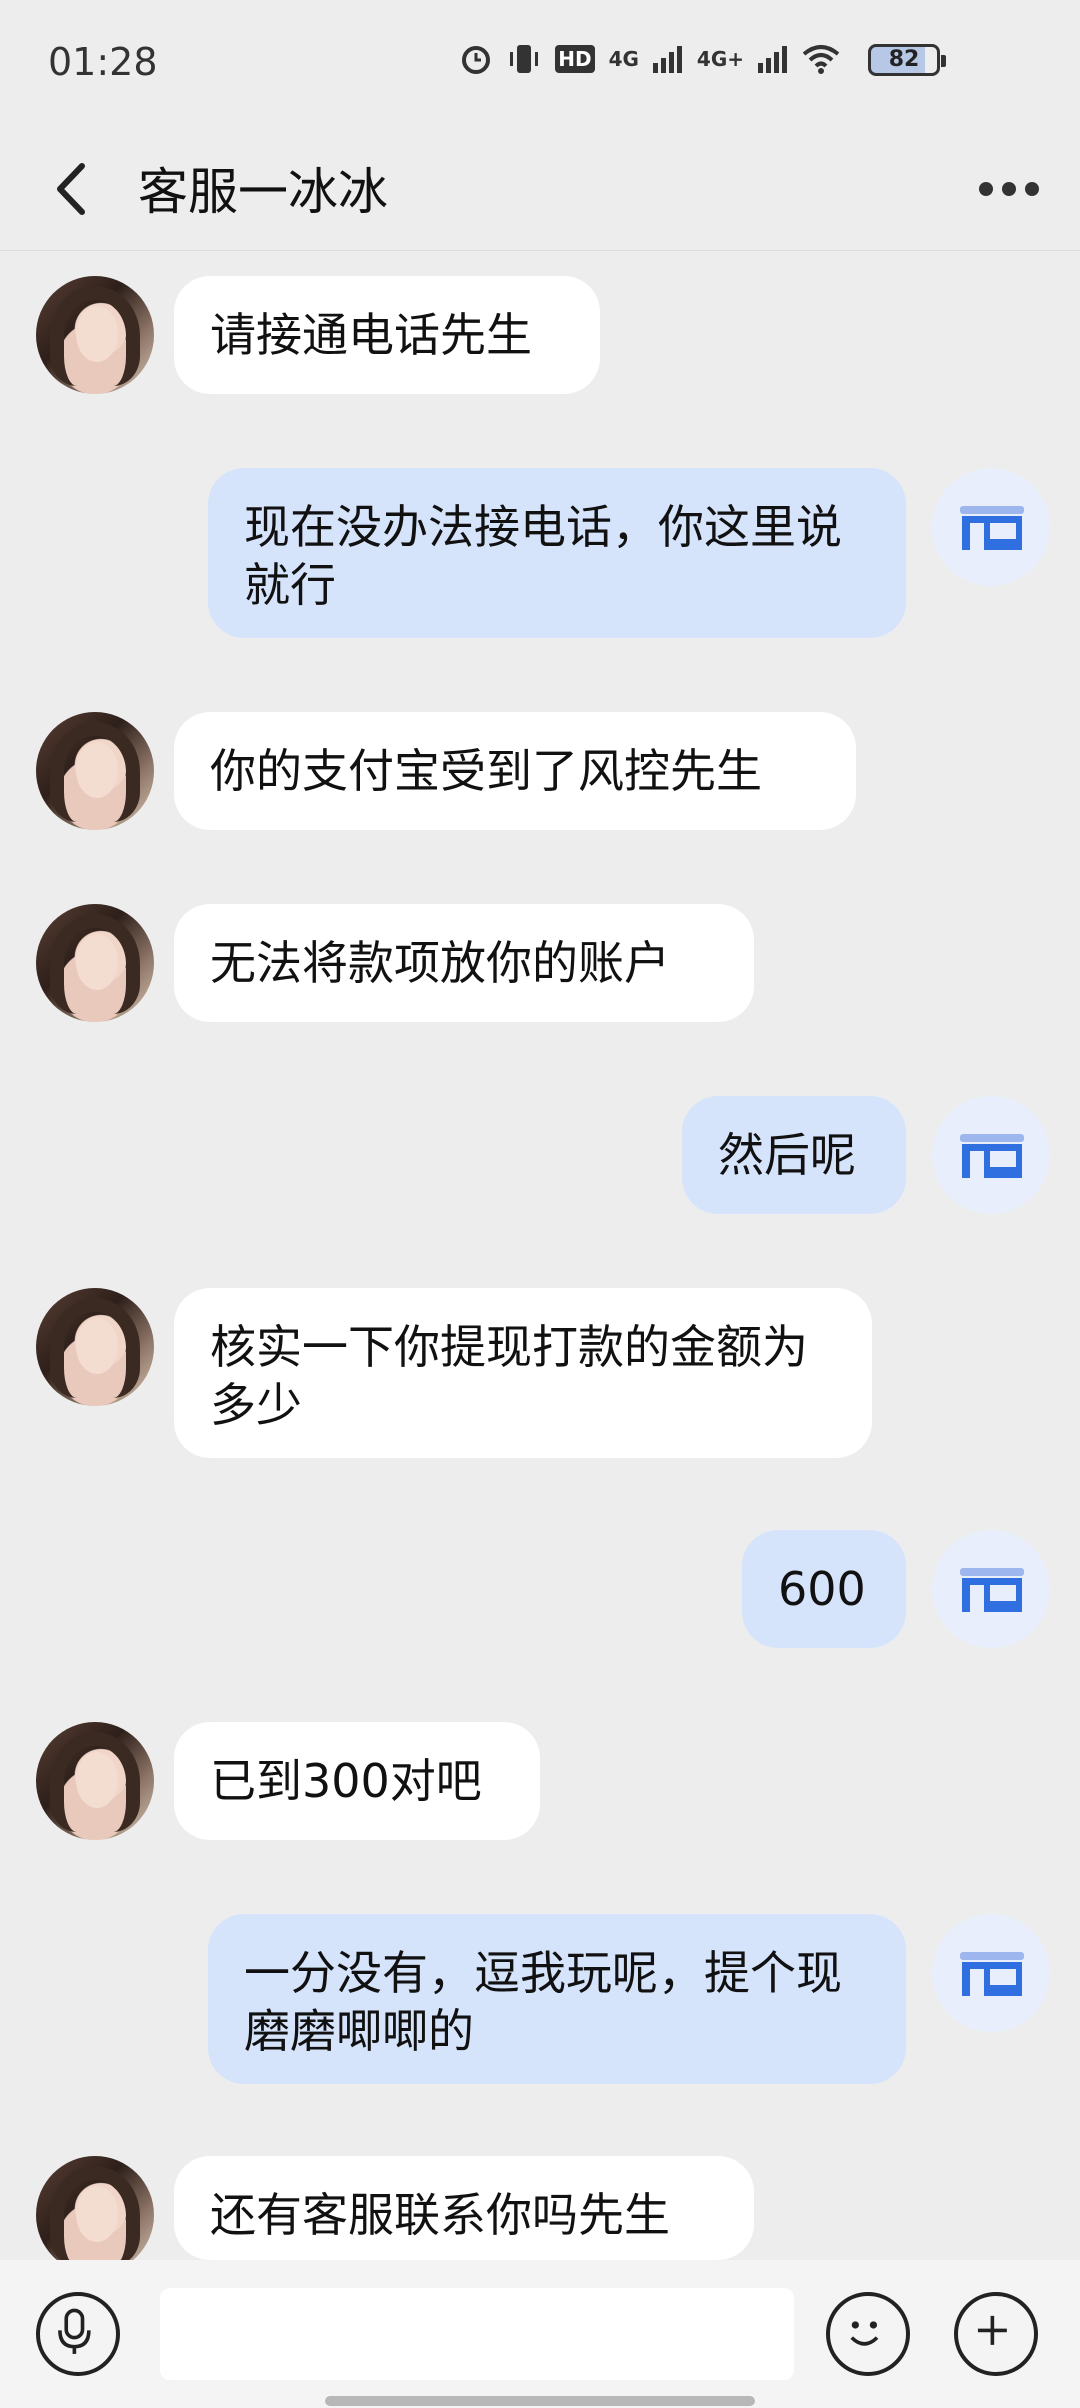 This screenshot has width=1080, height=2408. I want to click on microphone-icon, so click(78, 2334).